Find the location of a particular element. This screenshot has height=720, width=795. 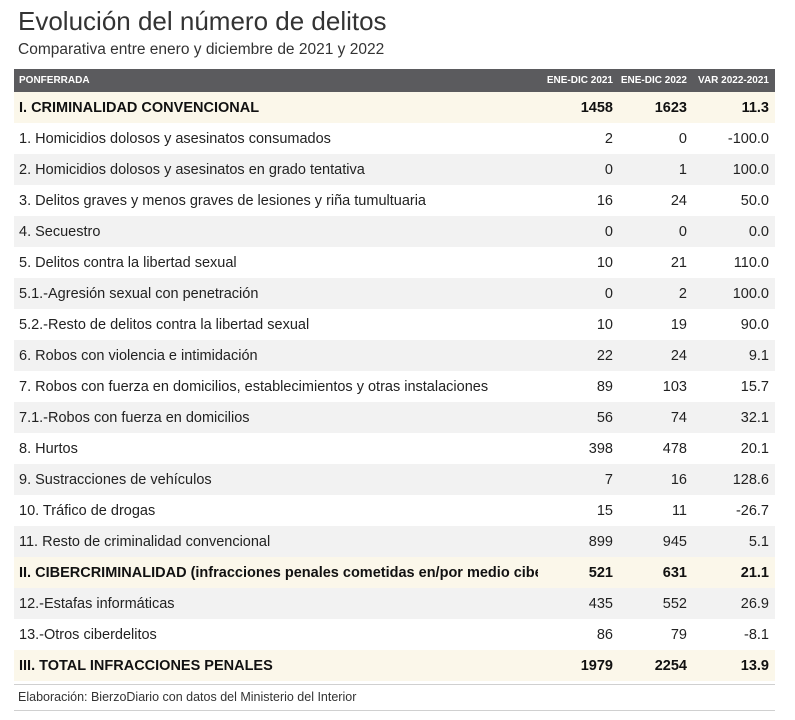

row-value-2021: 7 is located at coordinates (608, 479).